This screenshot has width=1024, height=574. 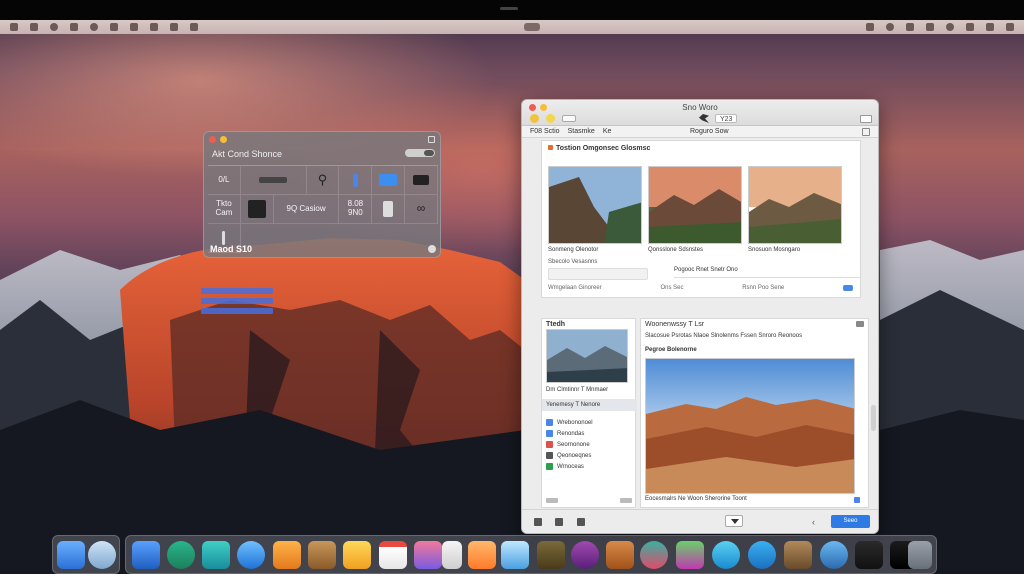 What do you see at coordinates (873, 418) in the screenshot?
I see `scrollbar-handle` at bounding box center [873, 418].